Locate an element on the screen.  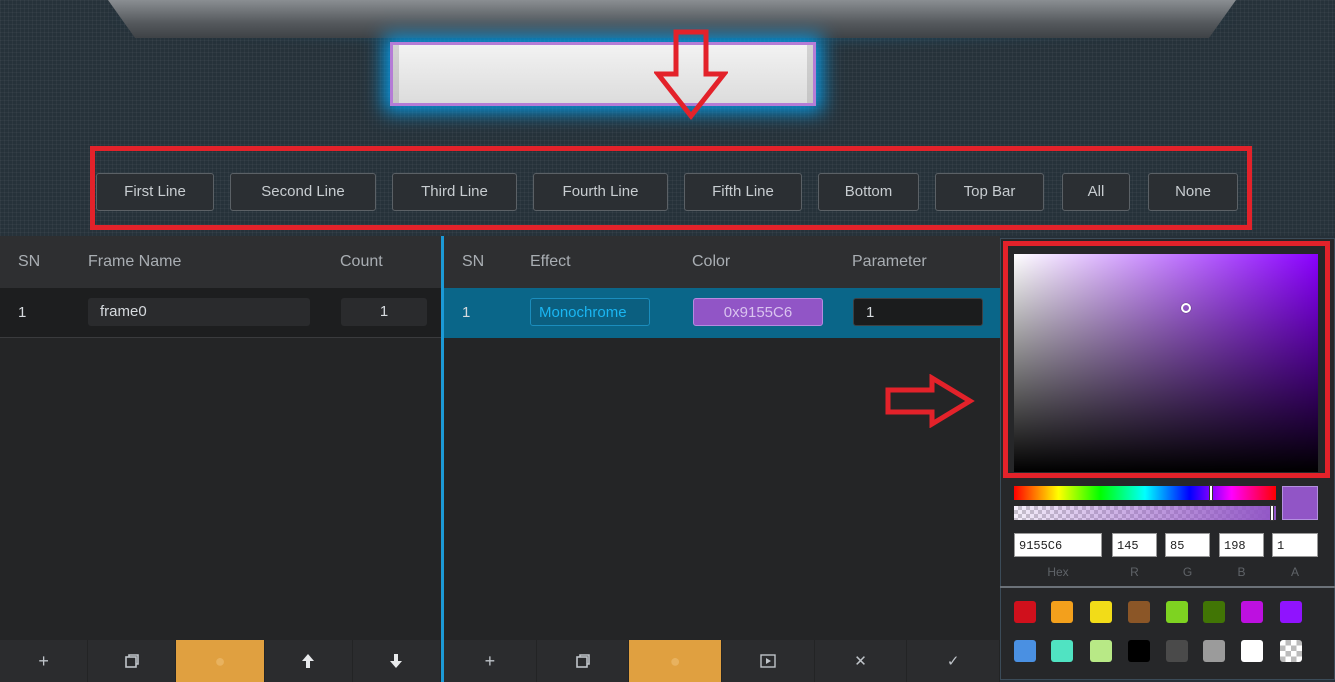
hex-label: Hex is located at coordinates (1058, 572).